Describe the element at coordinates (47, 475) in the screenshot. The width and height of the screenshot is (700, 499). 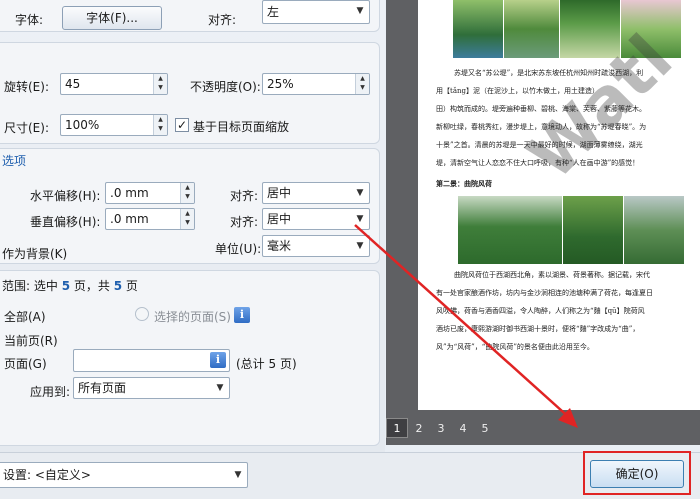
I see `settings-value: 设置: <自定义>` at that location.